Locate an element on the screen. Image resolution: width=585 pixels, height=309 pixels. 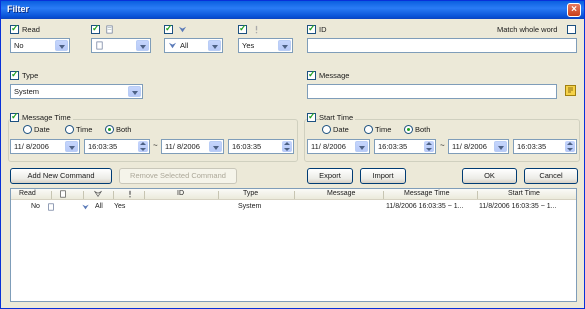
match-whole-word-label: Match whole word is located at coordinates (527, 29).